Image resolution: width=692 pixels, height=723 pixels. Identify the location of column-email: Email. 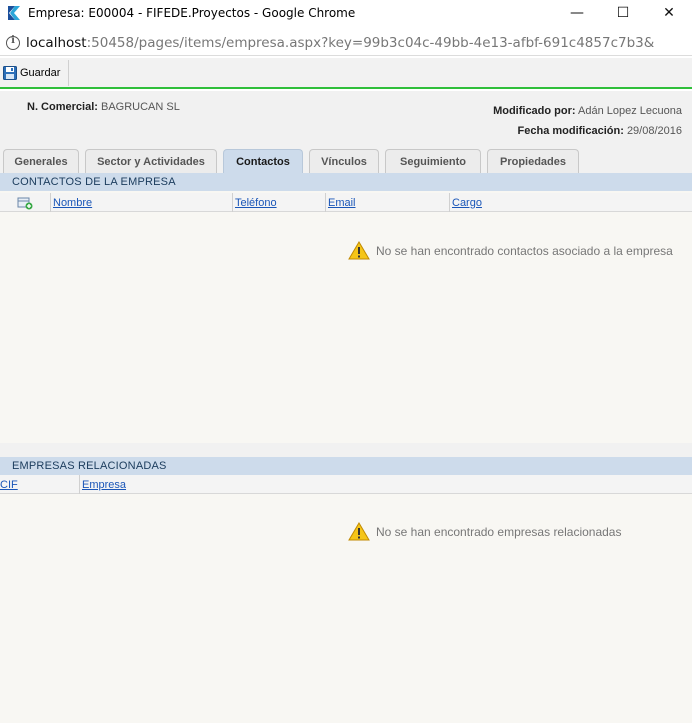
(387, 202).